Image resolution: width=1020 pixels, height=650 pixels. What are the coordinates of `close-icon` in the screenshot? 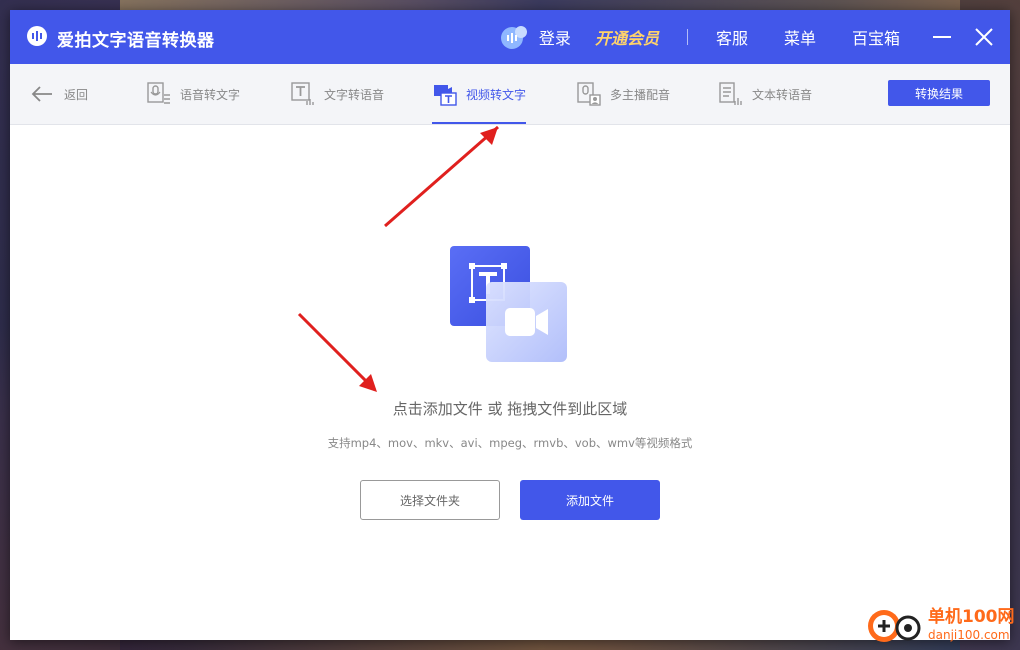 It's located at (984, 37).